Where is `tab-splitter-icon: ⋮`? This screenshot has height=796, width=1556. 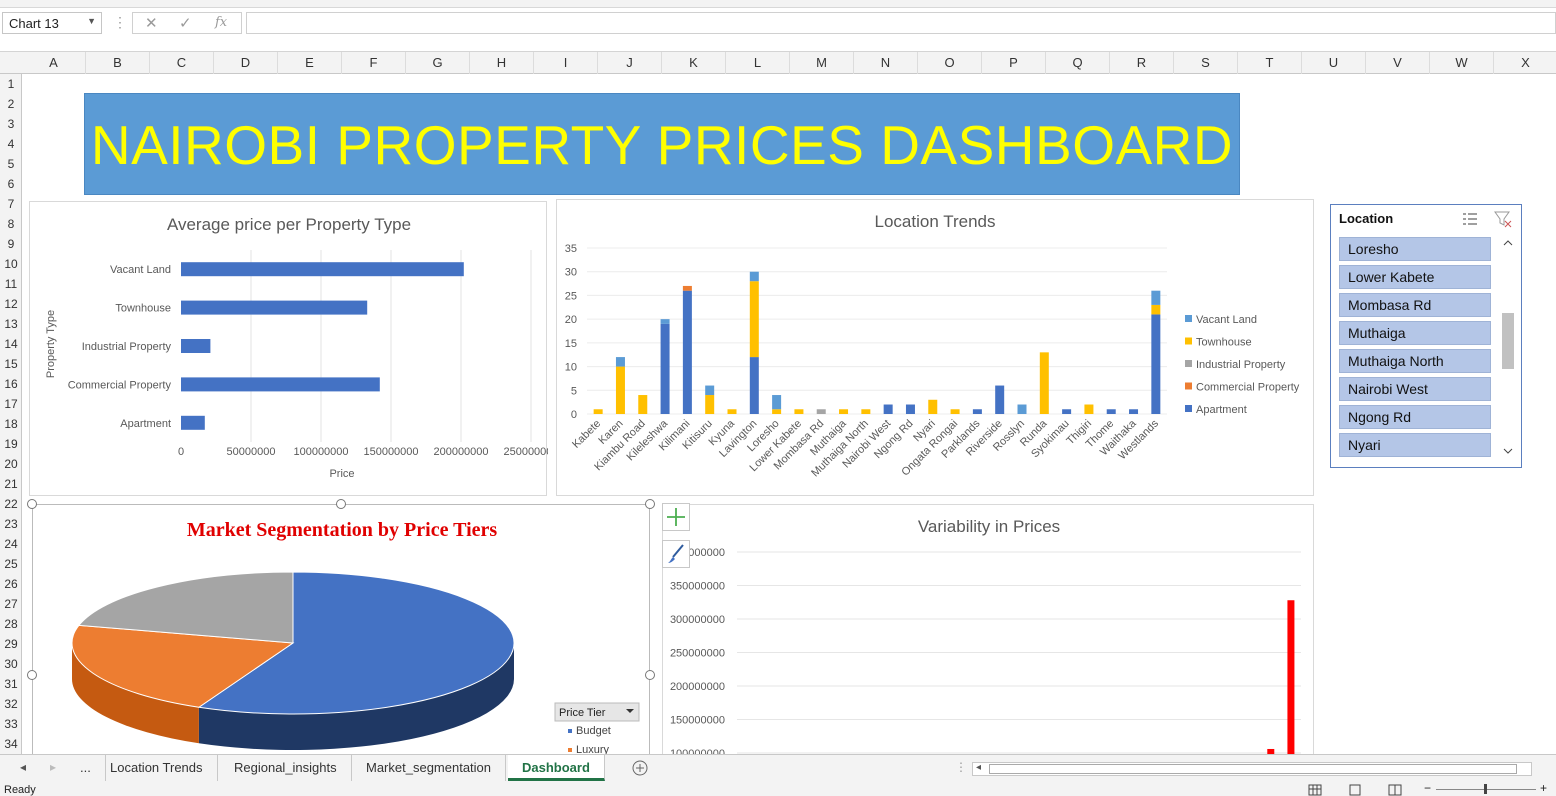 tab-splitter-icon: ⋮ is located at coordinates (961, 767).